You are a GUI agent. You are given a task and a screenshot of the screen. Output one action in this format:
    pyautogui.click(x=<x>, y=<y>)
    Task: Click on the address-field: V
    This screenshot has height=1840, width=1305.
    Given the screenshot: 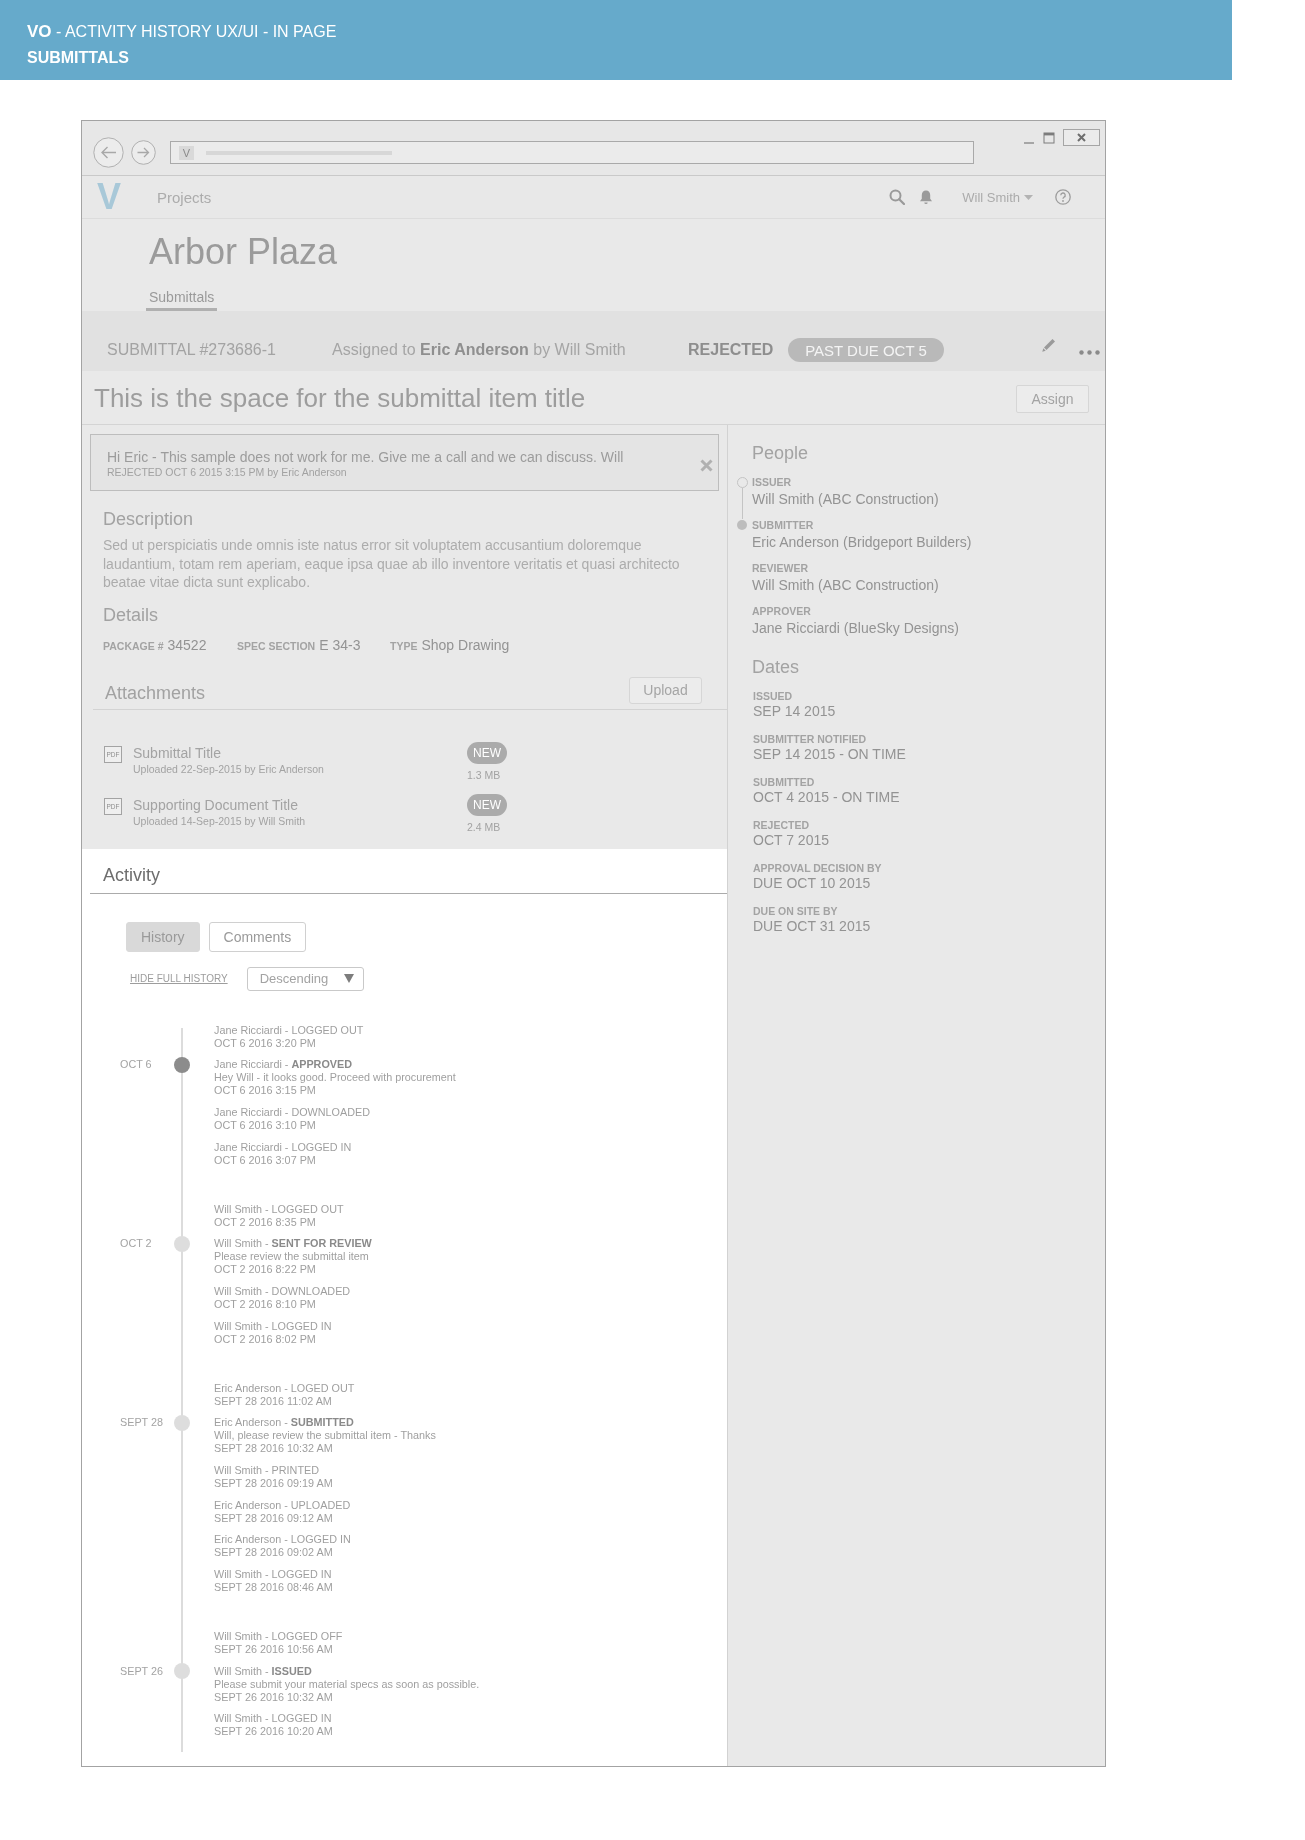 What is the action you would take?
    pyautogui.click(x=572, y=152)
    